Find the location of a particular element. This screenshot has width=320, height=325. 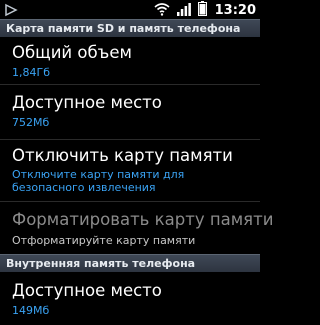

total-space-item: Общий объем 1,84Гб is located at coordinates (130, 59).